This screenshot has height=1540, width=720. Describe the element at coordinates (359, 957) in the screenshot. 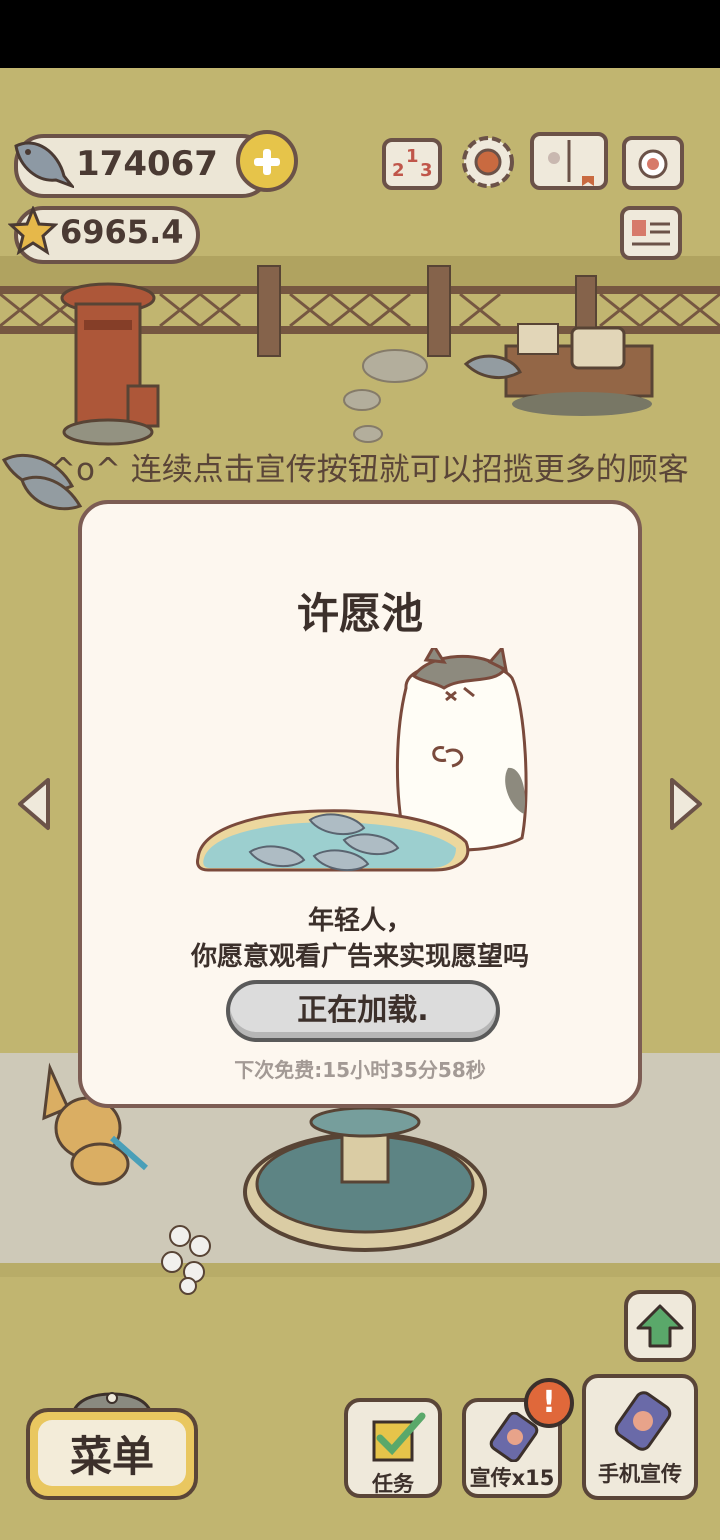

I see `dialog-question-line2: 你愿意观看广告来实现愿望吗` at that location.